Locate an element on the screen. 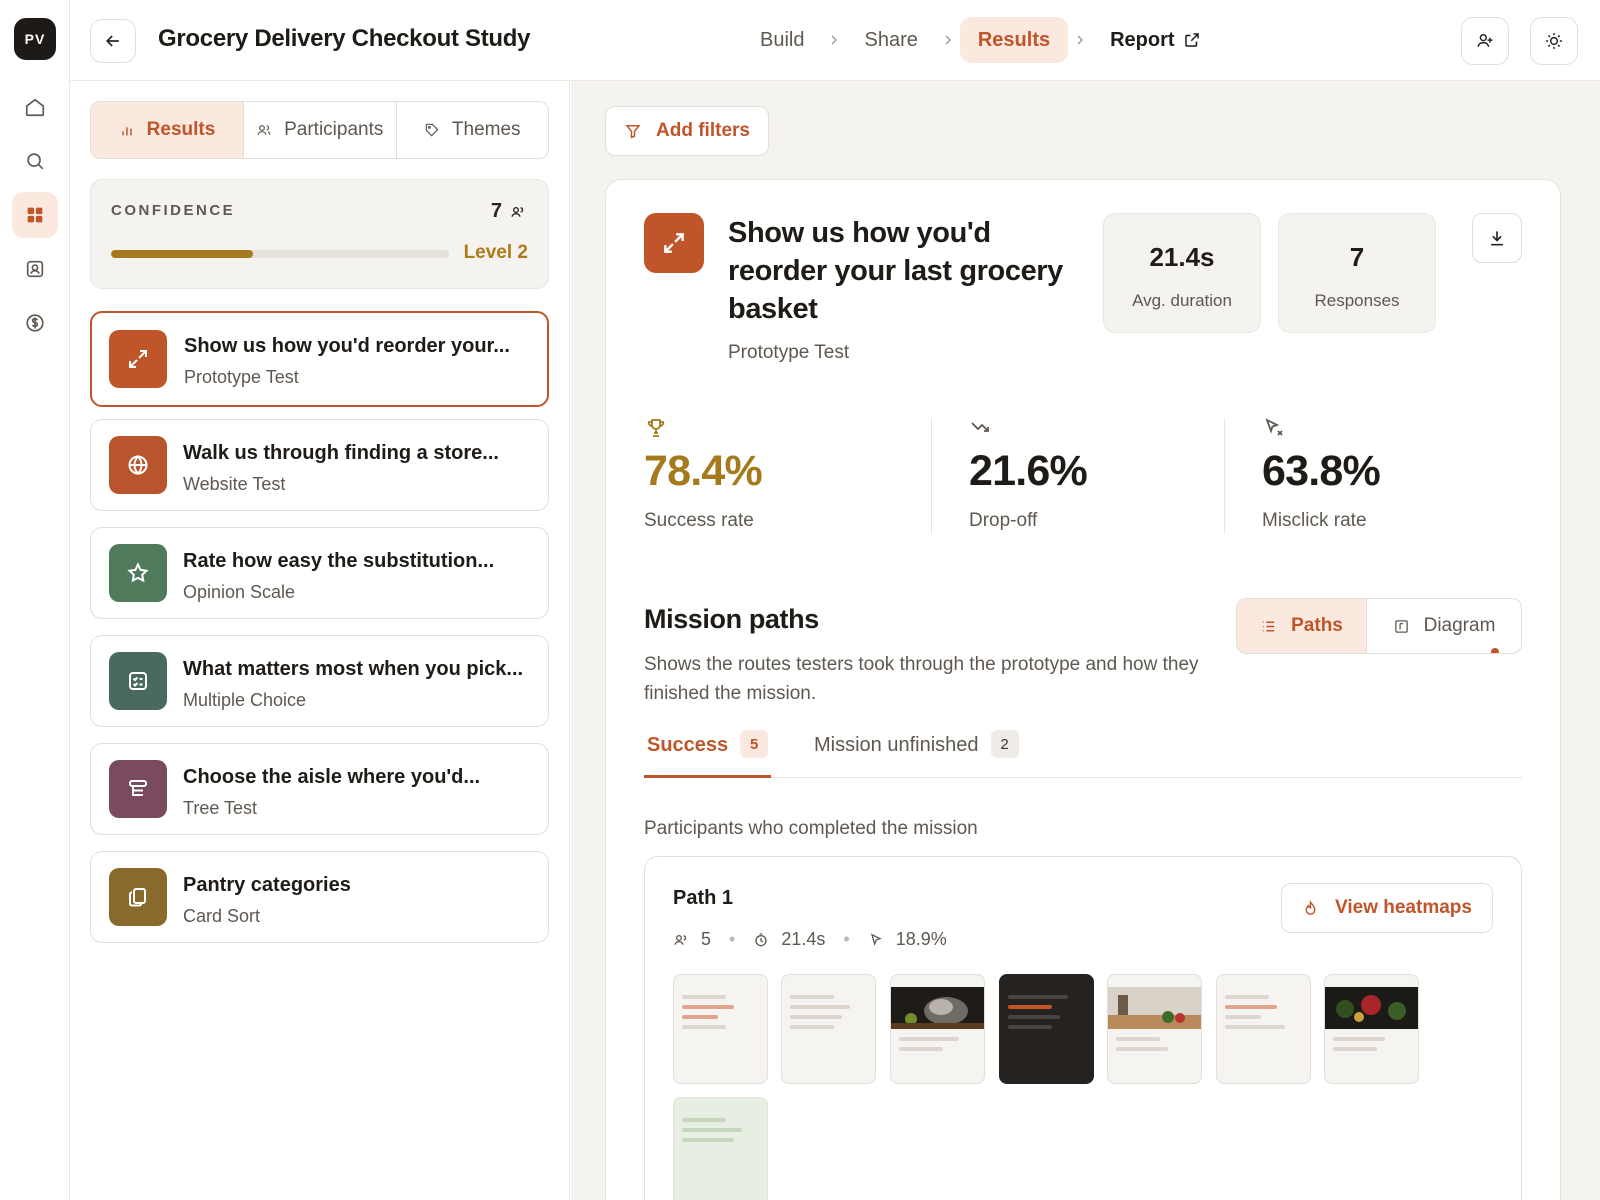 The width and height of the screenshot is (1600, 1200). view-toggle: Paths Diagram is located at coordinates (1379, 626).